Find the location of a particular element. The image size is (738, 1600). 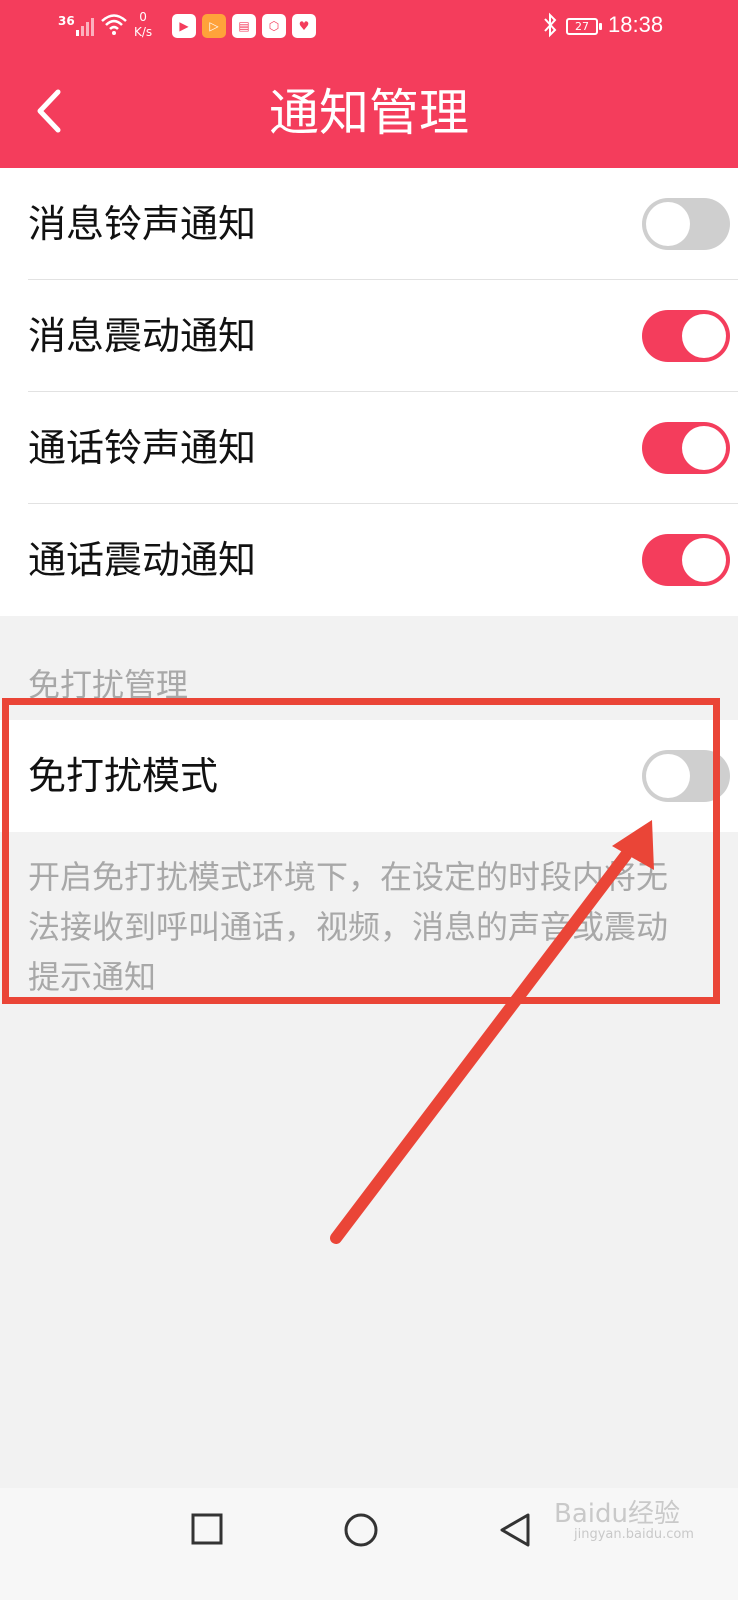

annotation-arrow is located at coordinates (492, 1032).